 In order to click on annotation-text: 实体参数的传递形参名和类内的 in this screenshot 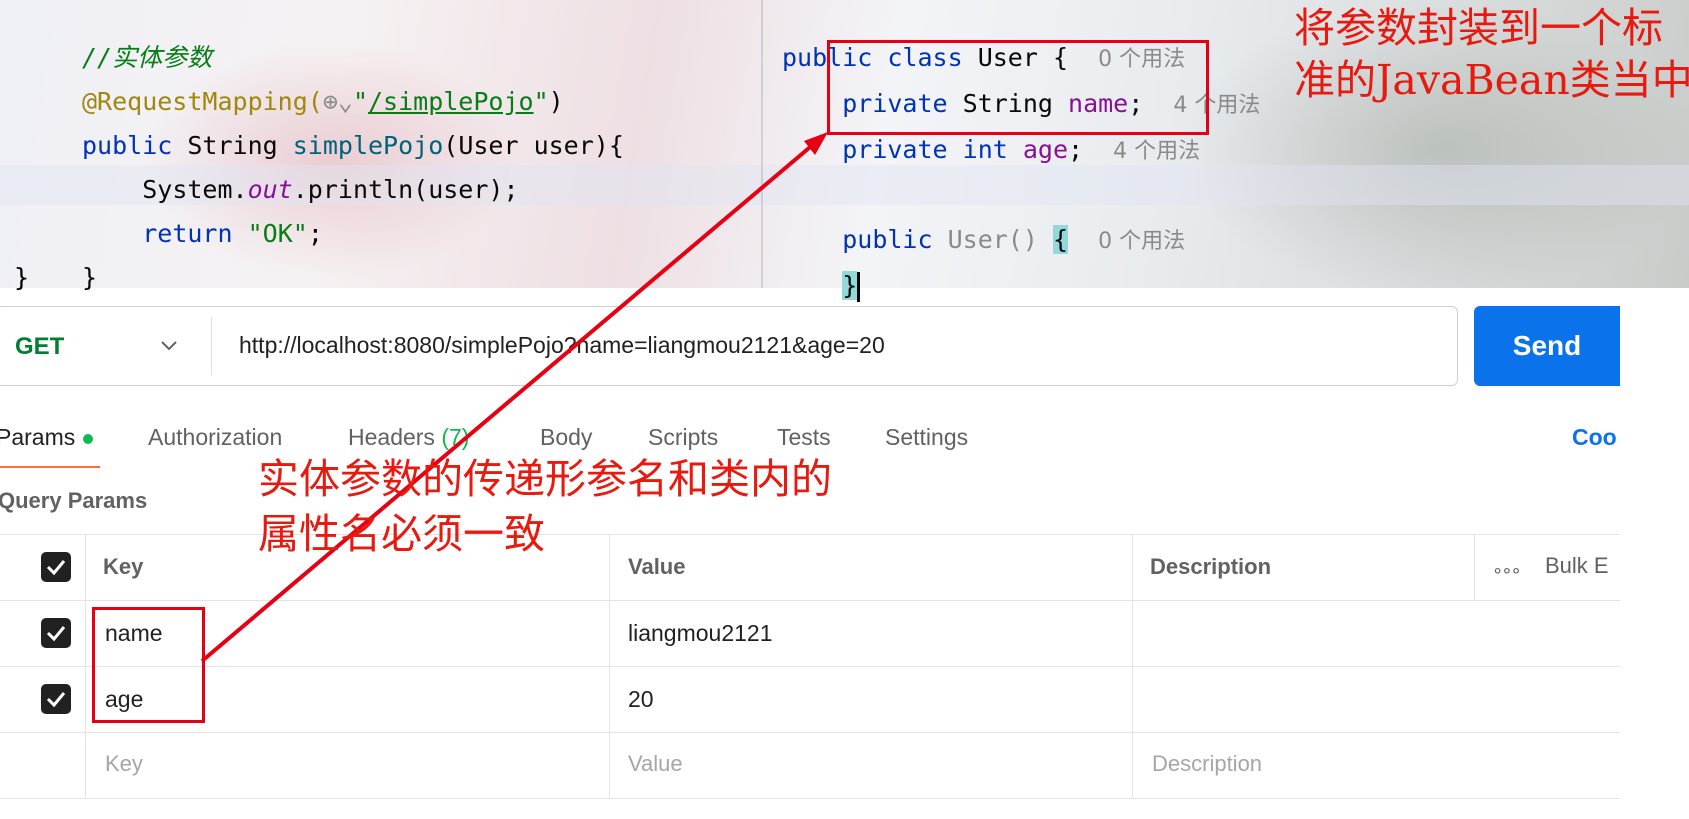, I will do `click(545, 479)`.